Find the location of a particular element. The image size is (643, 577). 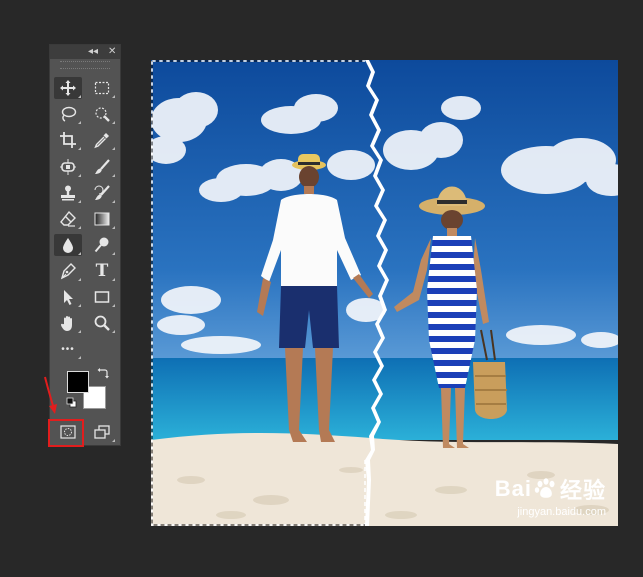

zoom-icon is located at coordinates (102, 323).